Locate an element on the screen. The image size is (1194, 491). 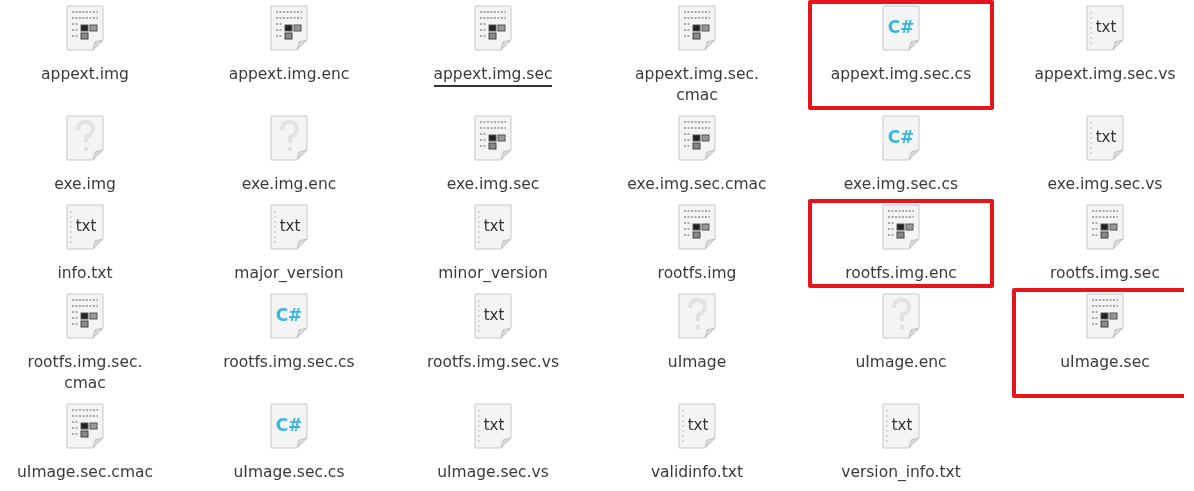
file-item: txt minor_version is located at coordinates (493, 243).